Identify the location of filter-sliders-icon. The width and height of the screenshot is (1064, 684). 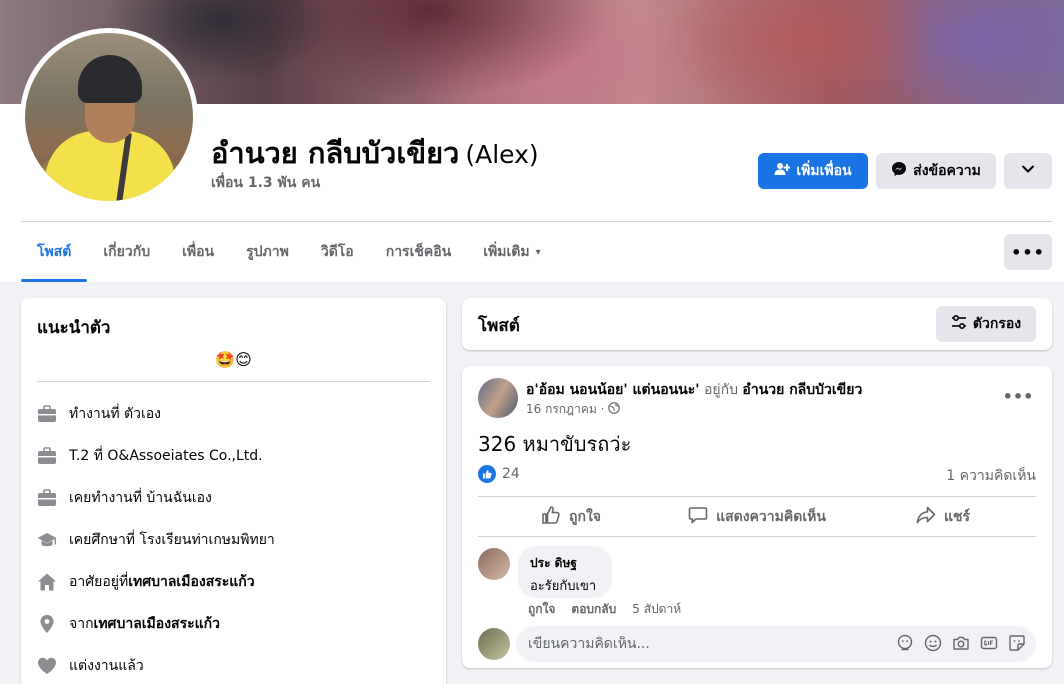
(959, 324).